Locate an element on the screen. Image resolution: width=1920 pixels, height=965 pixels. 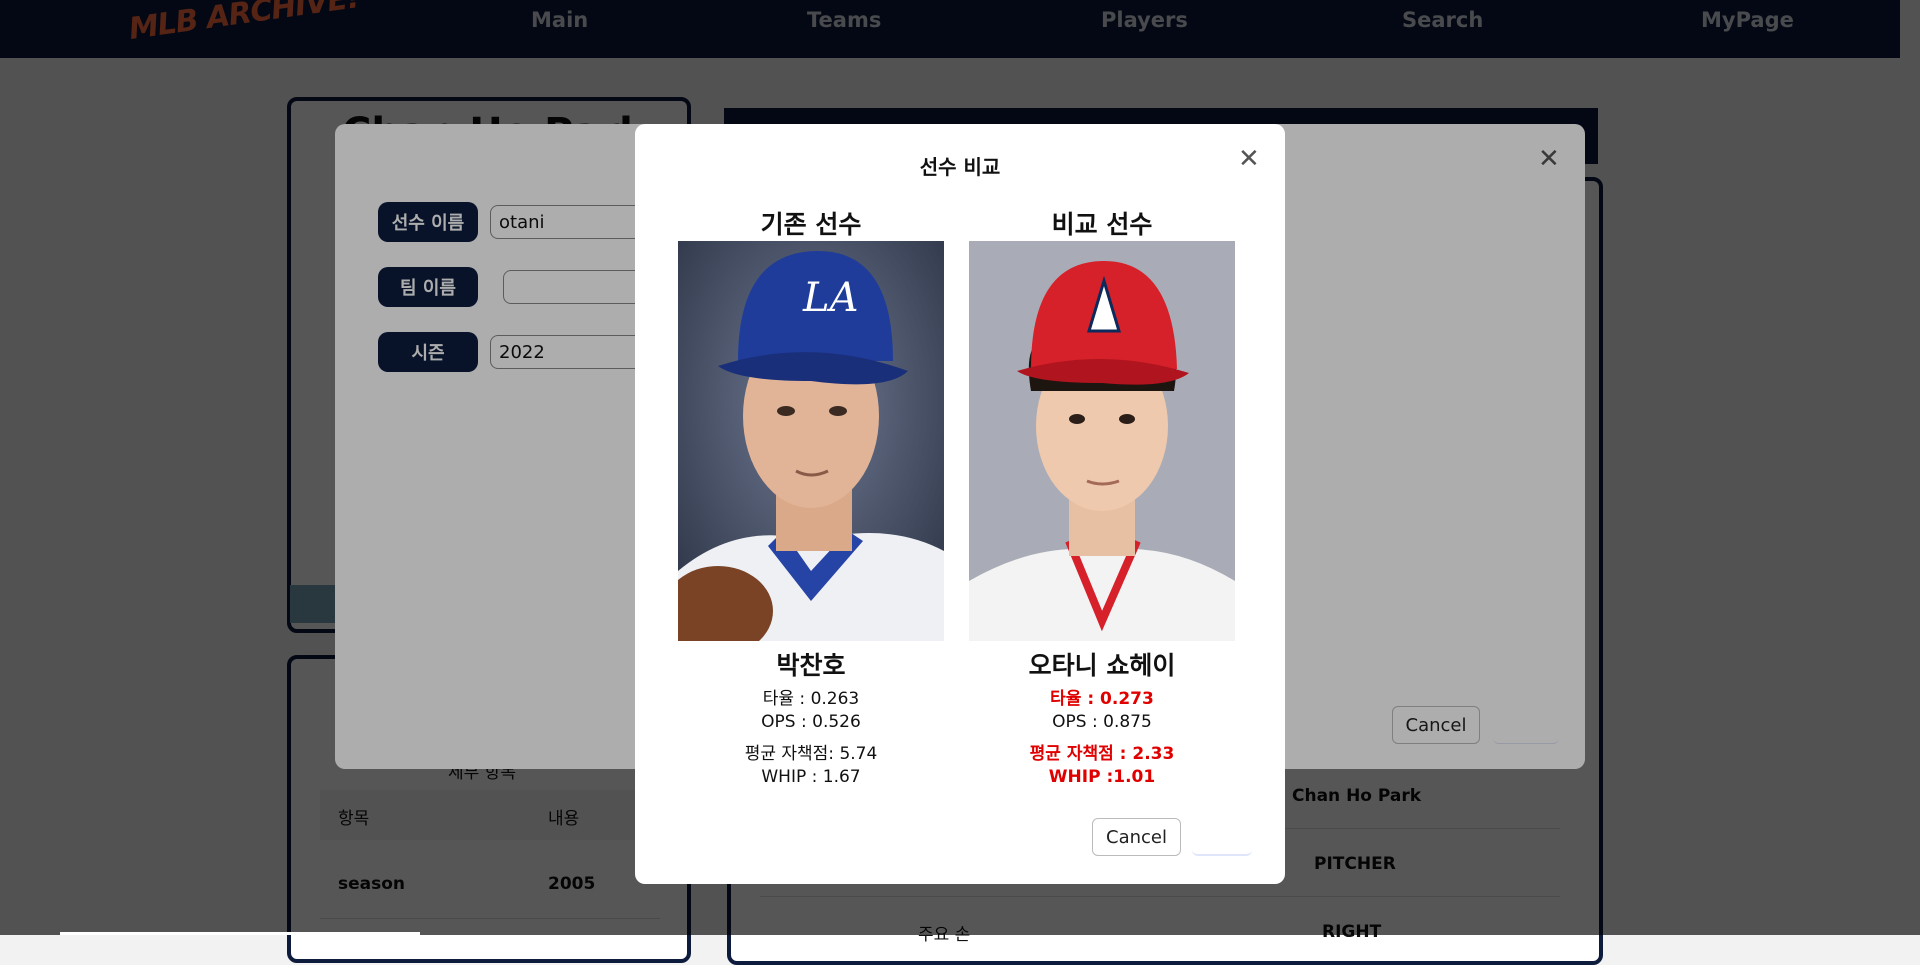
compared-player-name: 오타니 쇼헤이 is located at coordinates (1102, 665).